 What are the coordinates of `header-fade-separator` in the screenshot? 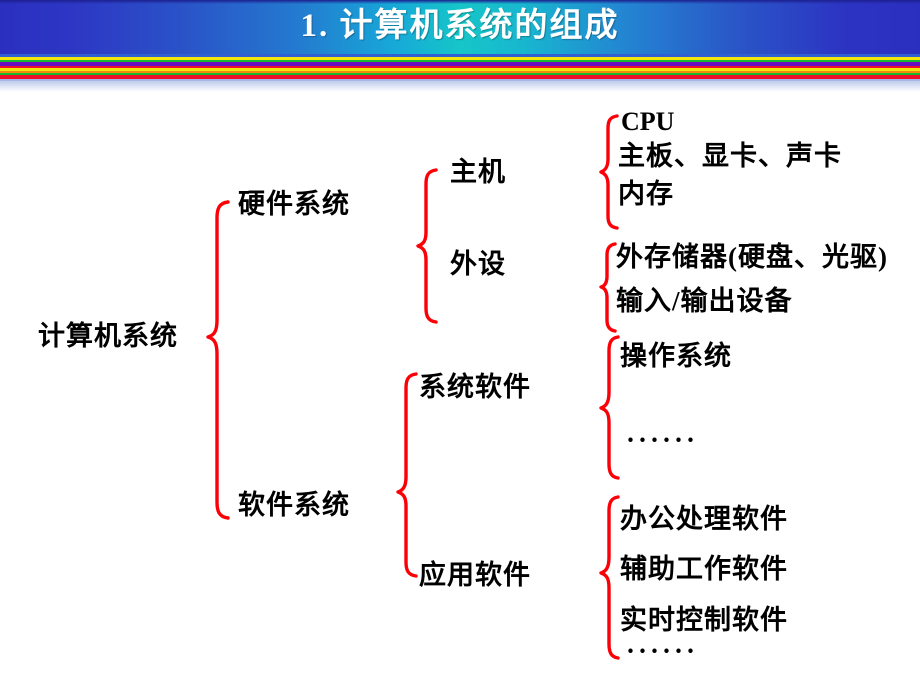 It's located at (460, 85).